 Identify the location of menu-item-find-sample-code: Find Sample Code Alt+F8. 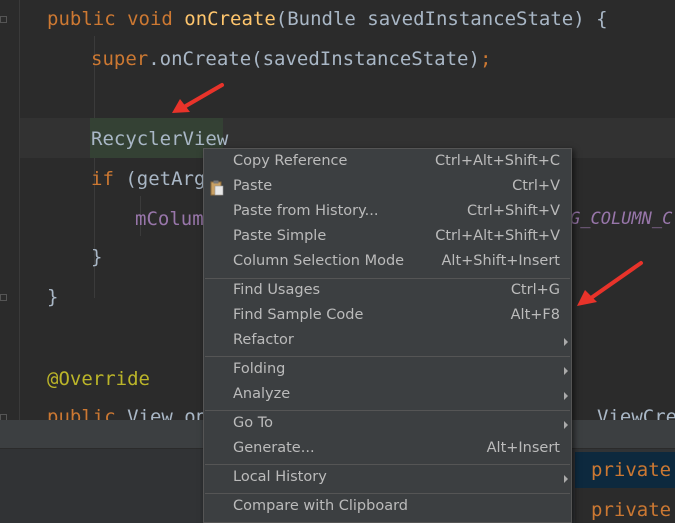
(387, 316).